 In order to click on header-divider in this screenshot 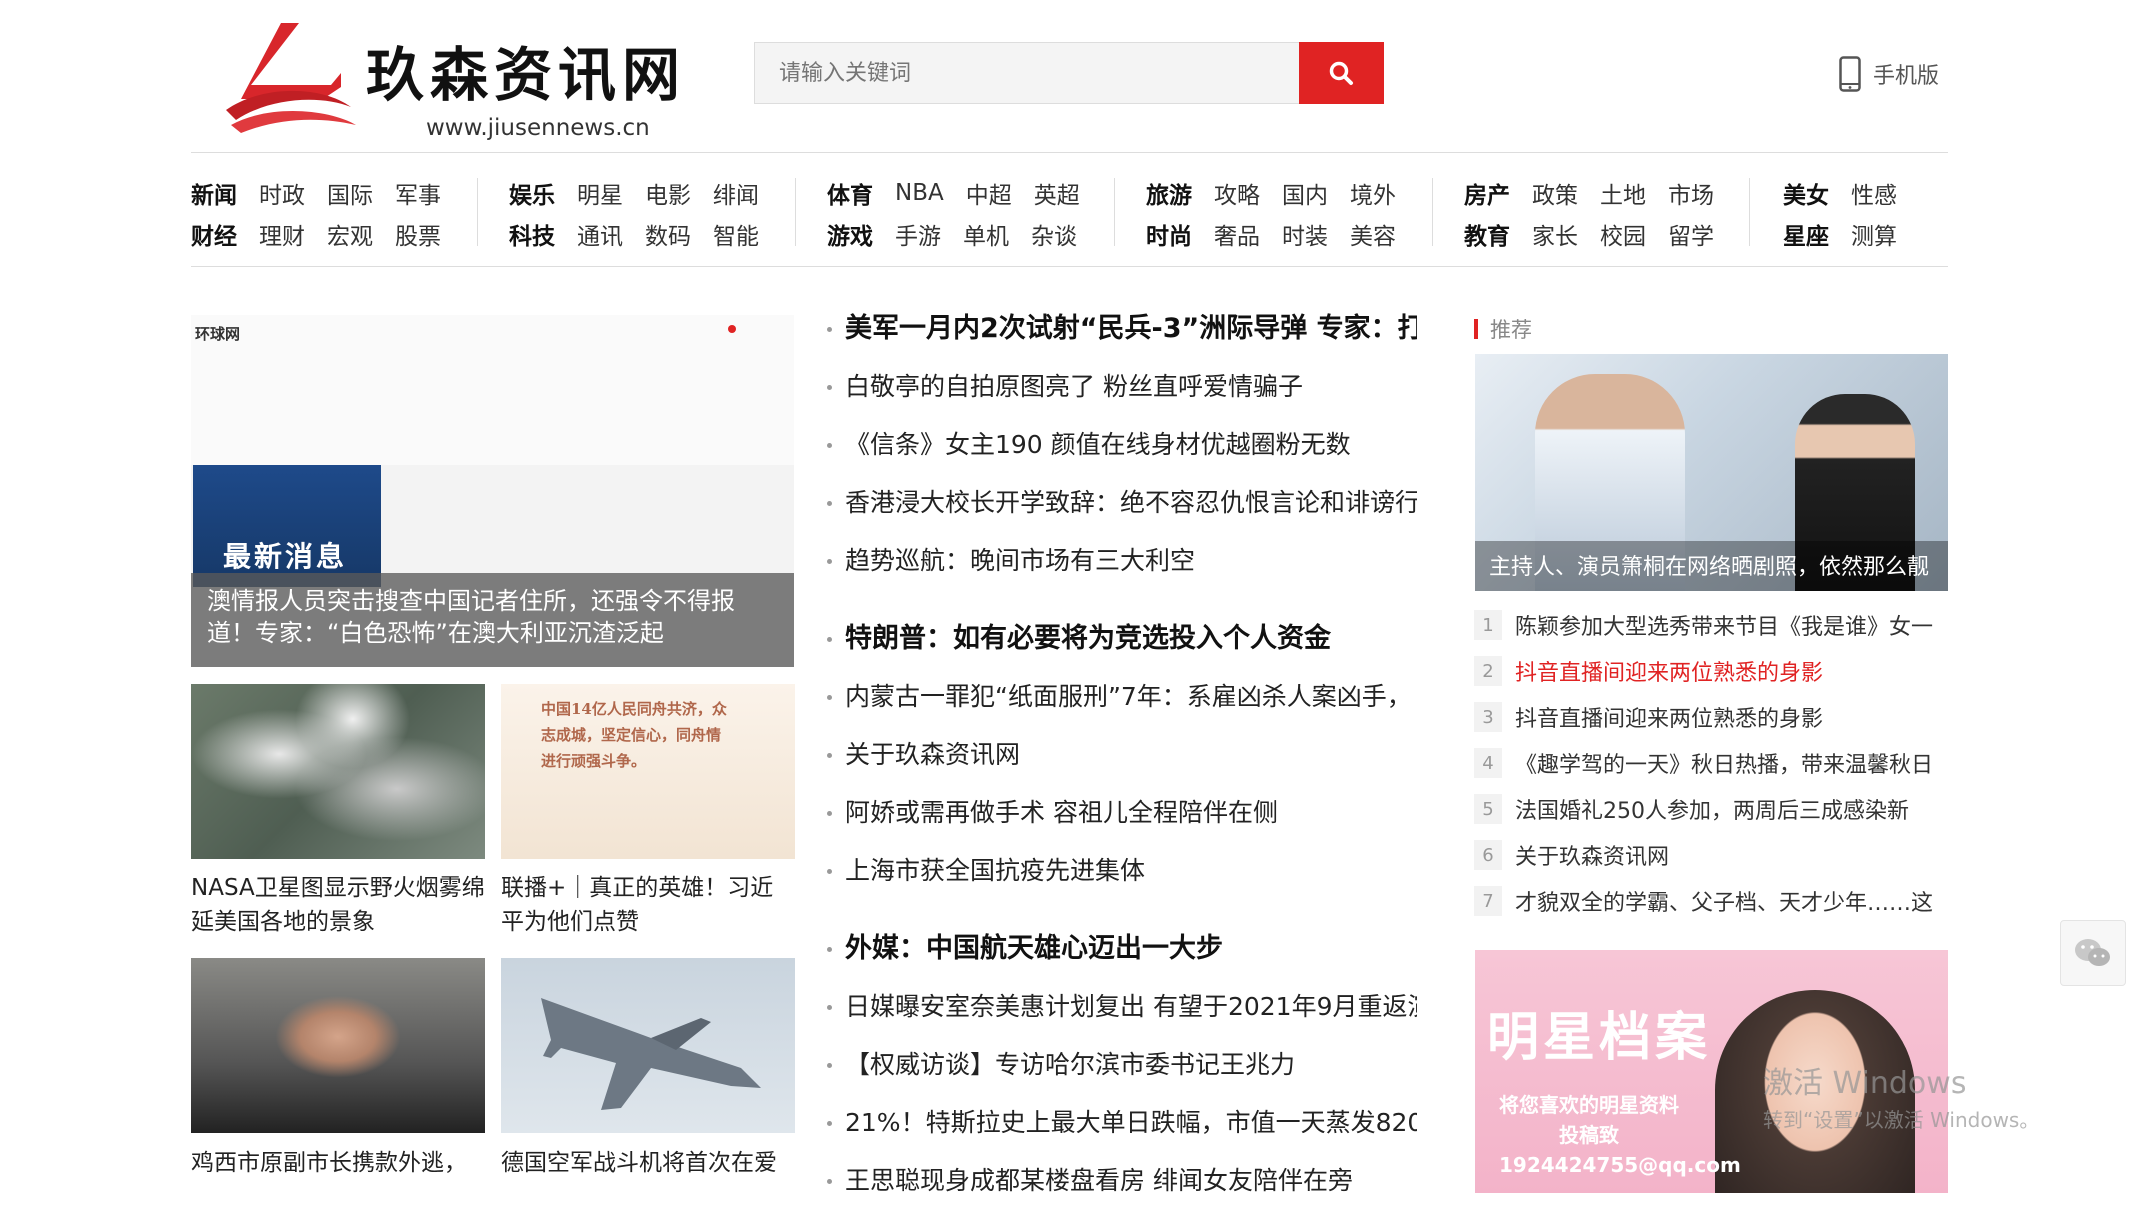, I will do `click(1069, 152)`.